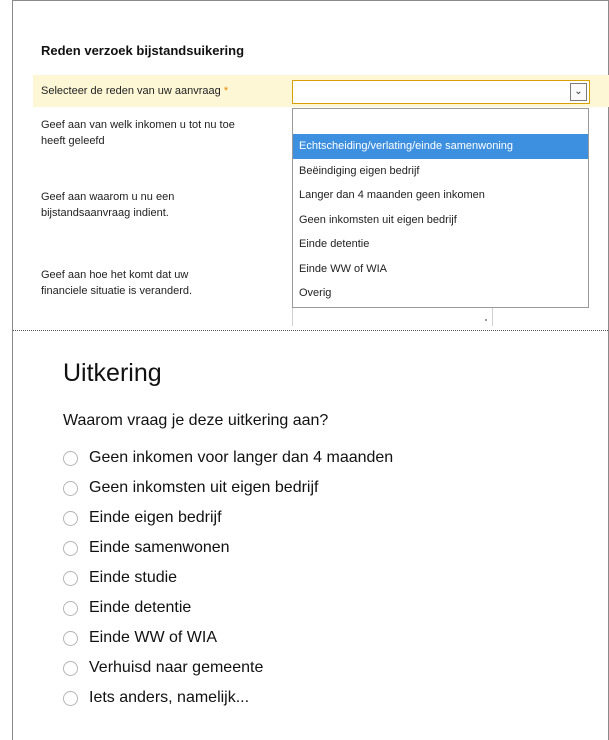  What do you see at coordinates (133, 578) in the screenshot?
I see `radio-option-label: Einde studie` at bounding box center [133, 578].